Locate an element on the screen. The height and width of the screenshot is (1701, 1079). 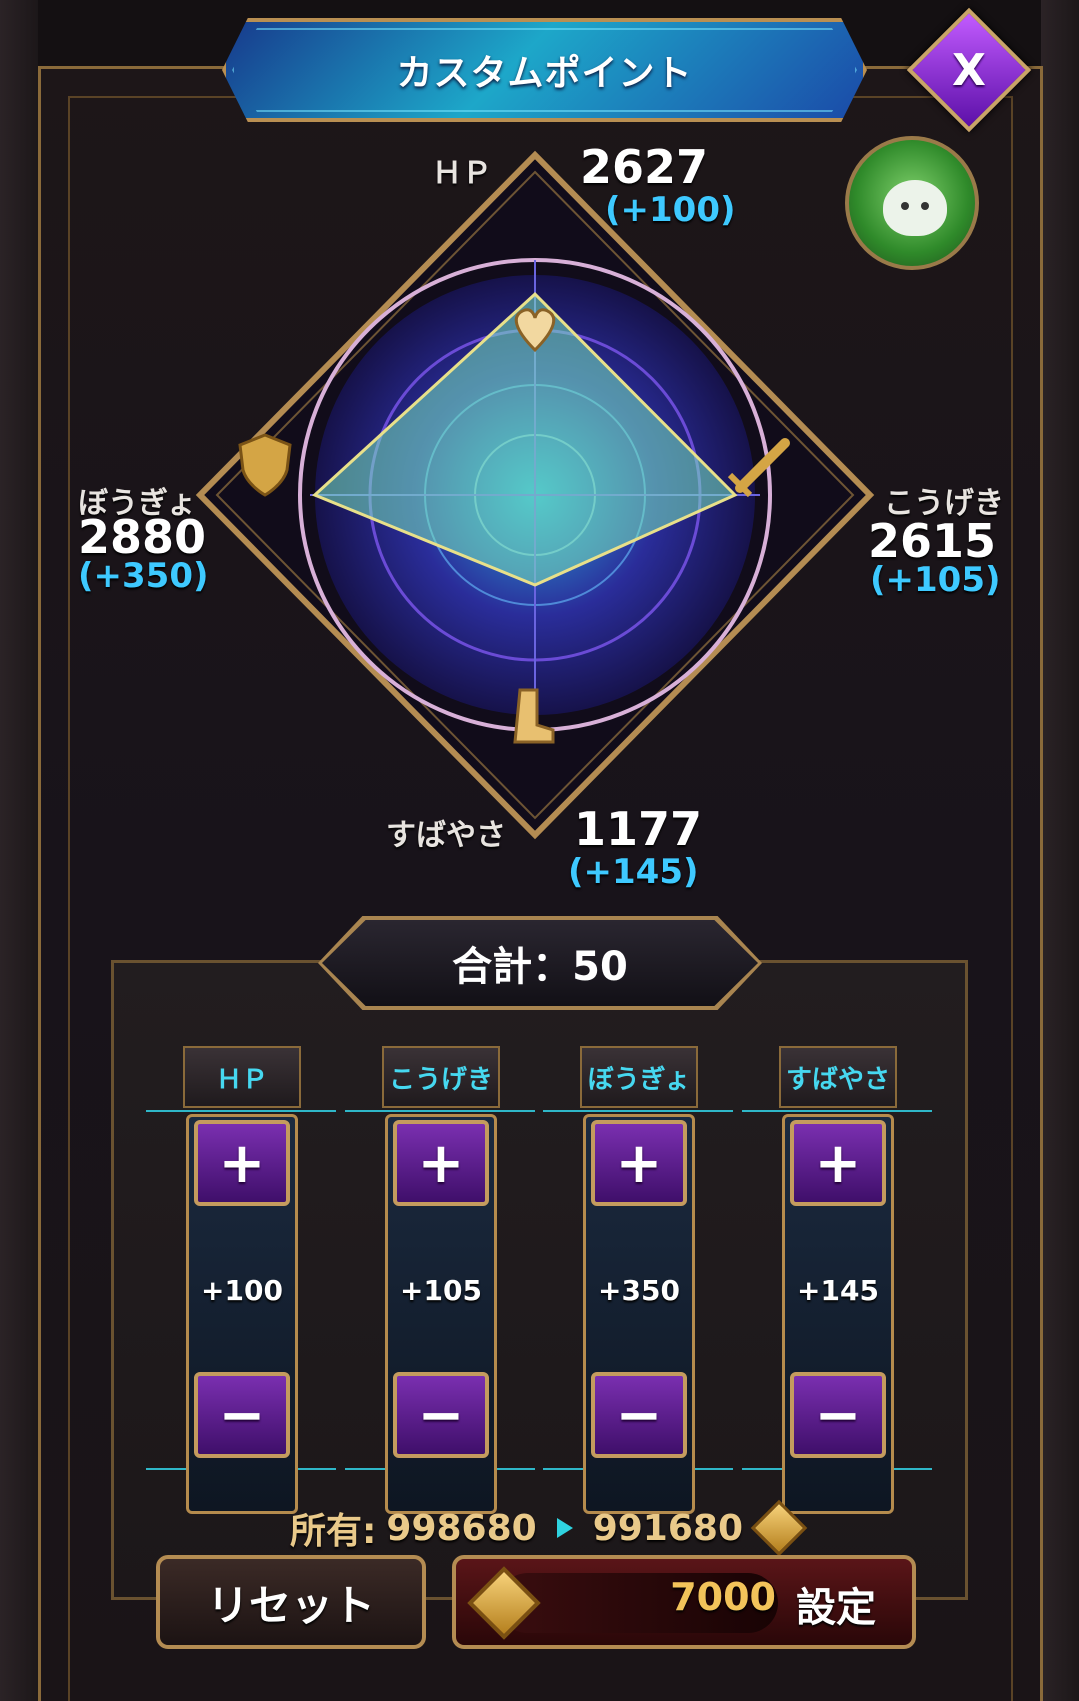
stat-name-speed: すばやさ is located at coordinates (446, 835).